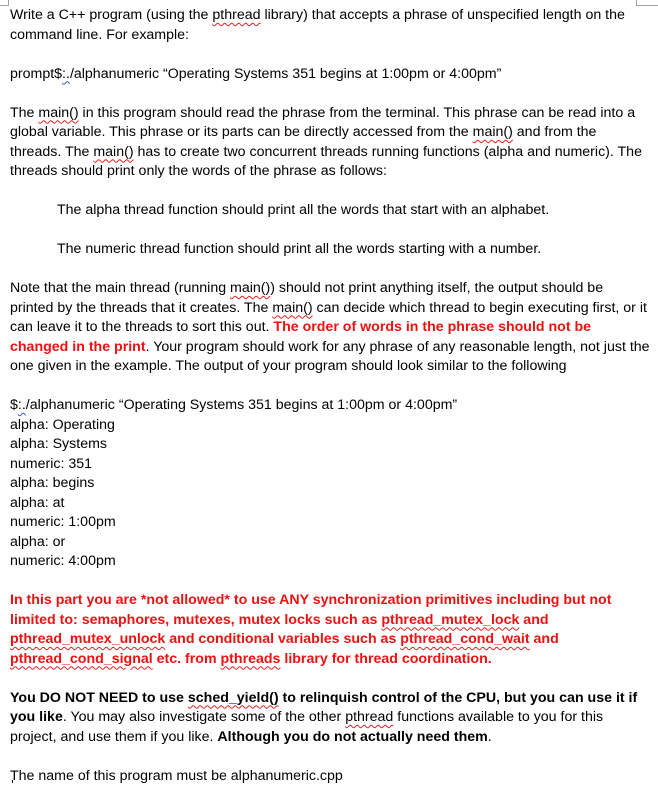  What do you see at coordinates (36, 73) in the screenshot?
I see `prompt-prefix: prompt$` at bounding box center [36, 73].